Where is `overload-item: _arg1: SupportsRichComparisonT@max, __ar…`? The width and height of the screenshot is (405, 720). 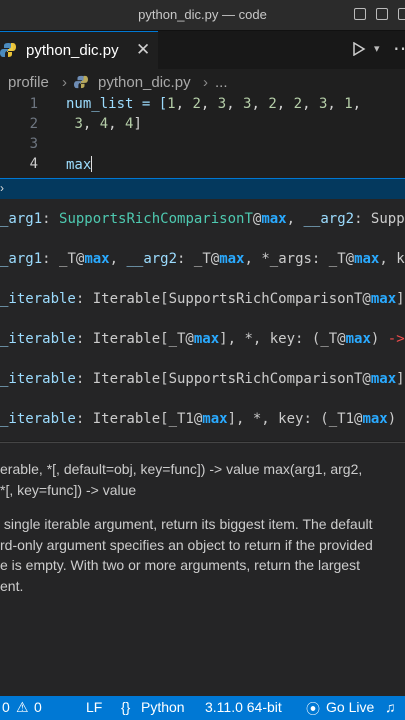
overload-item: _arg1: SupportsRichComparisonT@max, __ar… is located at coordinates (202, 219).